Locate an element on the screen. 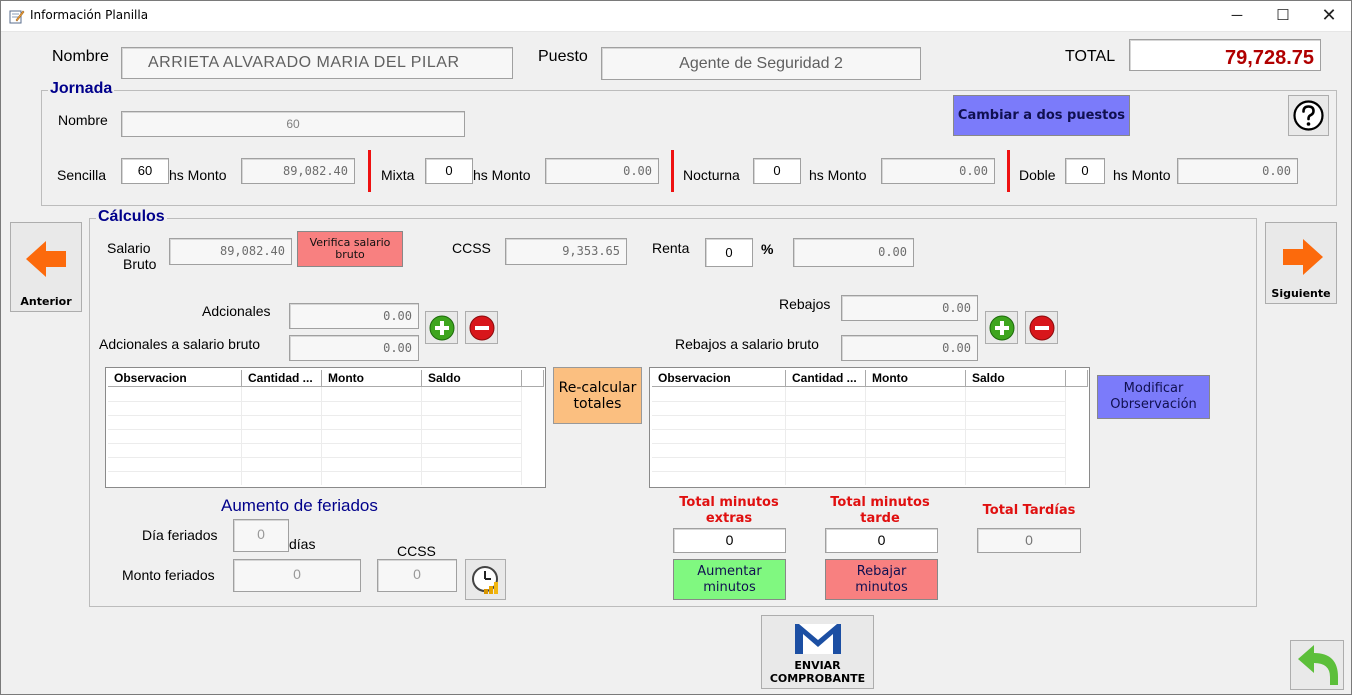 The image size is (1352, 695). mixta-label: Mixta is located at coordinates (398, 175).